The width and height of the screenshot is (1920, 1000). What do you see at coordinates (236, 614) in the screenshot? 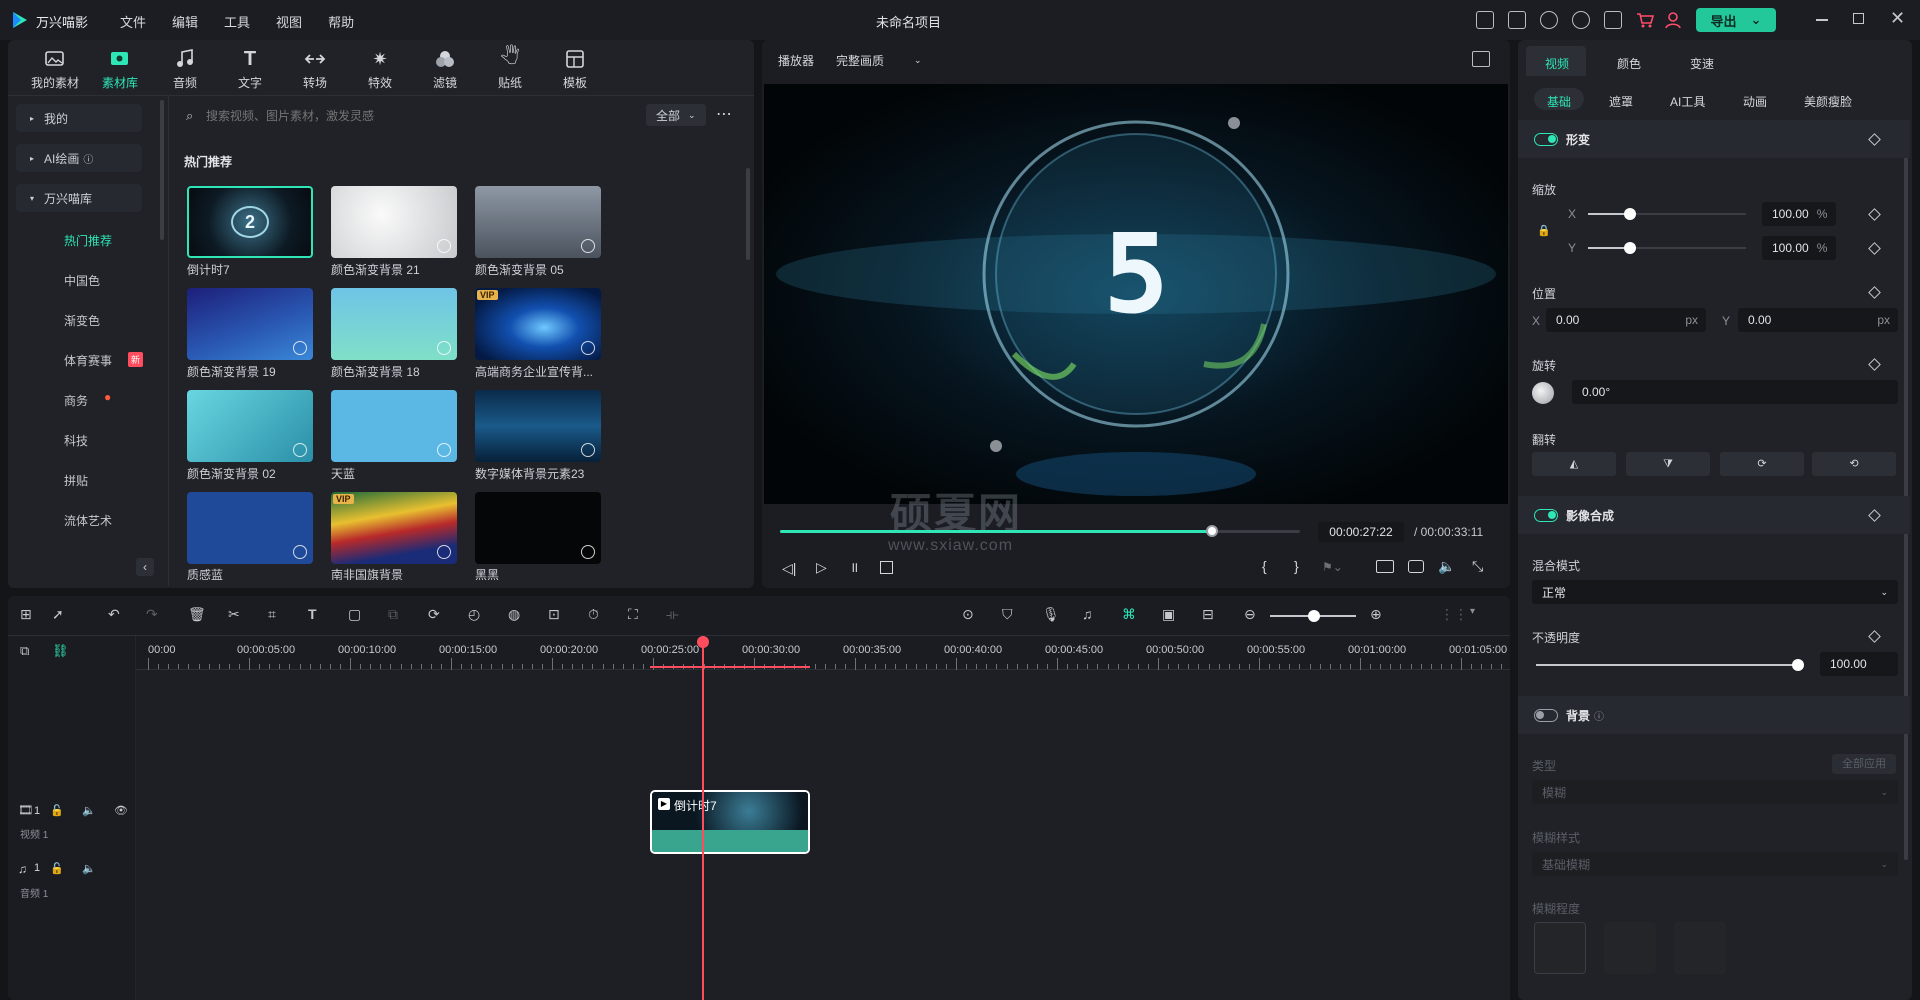
I see `scissors-icon: ✂` at bounding box center [236, 614].